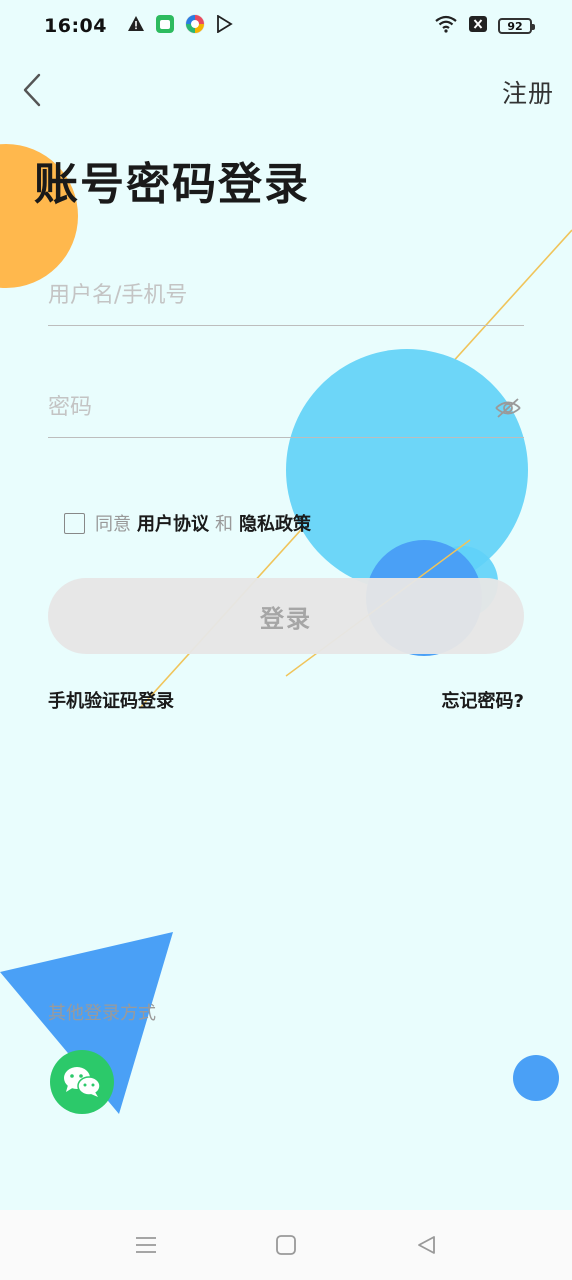 The width and height of the screenshot is (572, 1280). I want to click on agreement-row: 同意 用户协议 和 隐私政策, so click(190, 523).